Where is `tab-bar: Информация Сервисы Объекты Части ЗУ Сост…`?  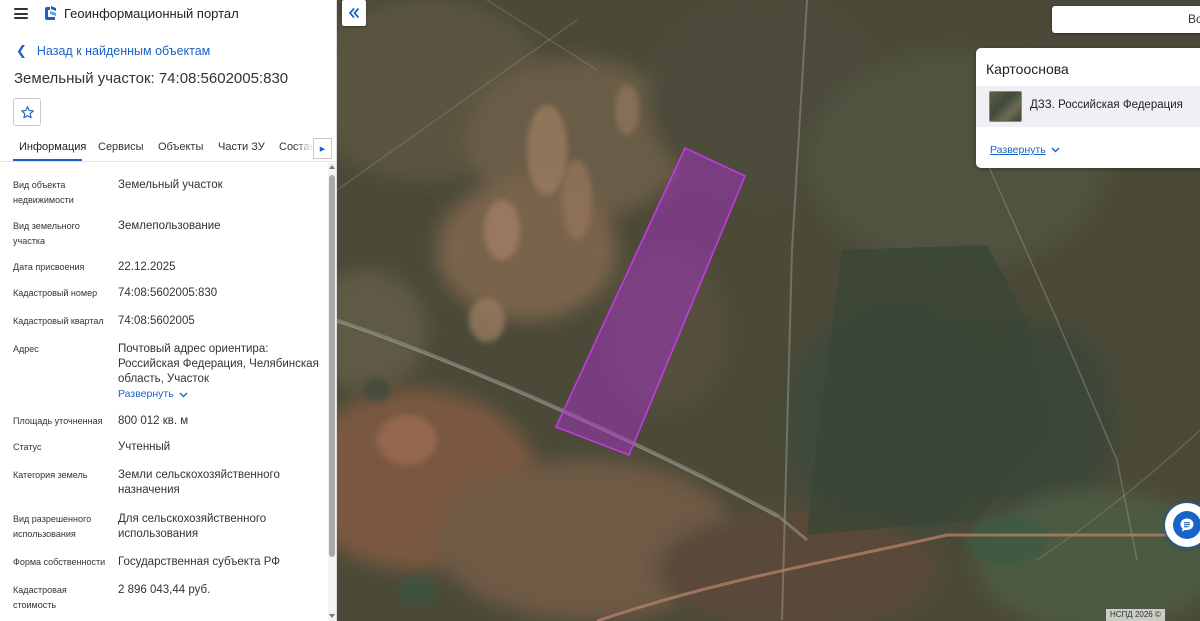
tab-bar: Информация Сервисы Объекты Части ЗУ Сост… is located at coordinates (168, 149).